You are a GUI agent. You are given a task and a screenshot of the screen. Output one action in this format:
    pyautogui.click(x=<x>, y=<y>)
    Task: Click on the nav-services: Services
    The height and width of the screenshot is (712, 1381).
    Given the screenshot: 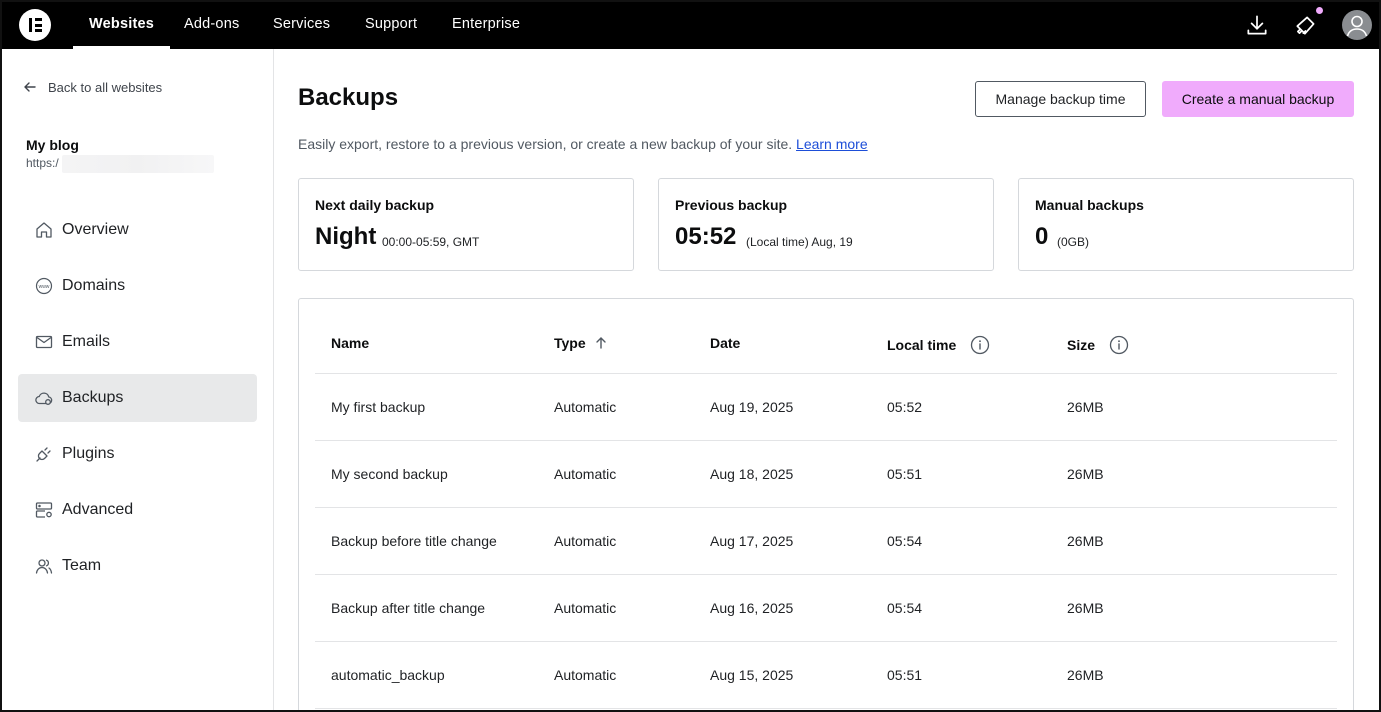 What is the action you would take?
    pyautogui.click(x=301, y=24)
    